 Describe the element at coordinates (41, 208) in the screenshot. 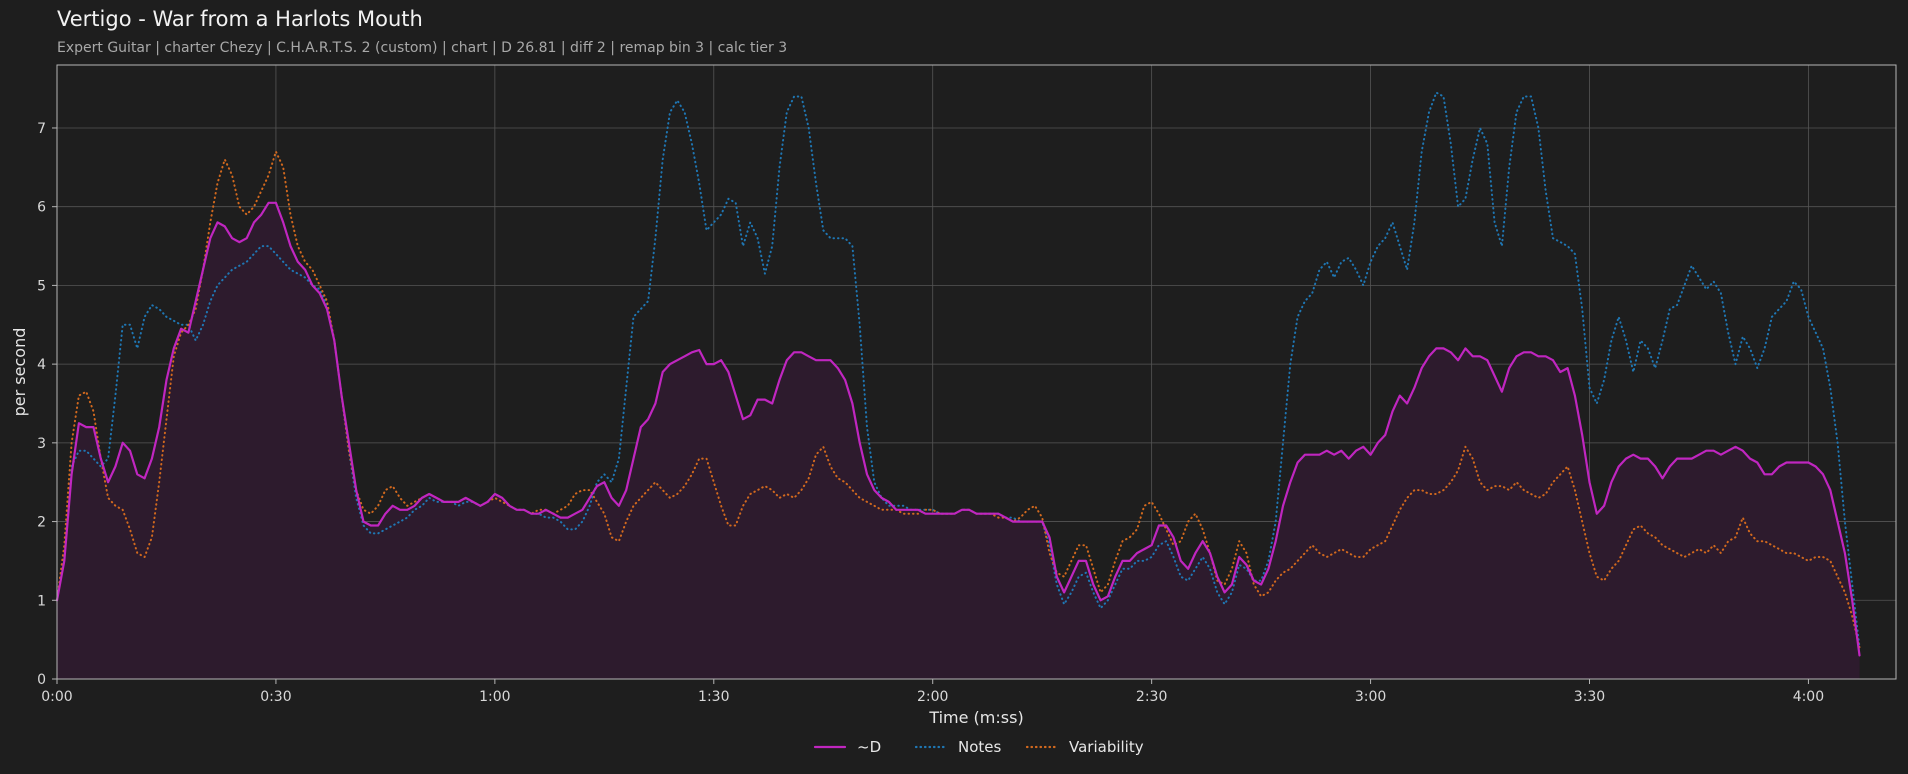

I see `y-tick-label: 6` at that location.